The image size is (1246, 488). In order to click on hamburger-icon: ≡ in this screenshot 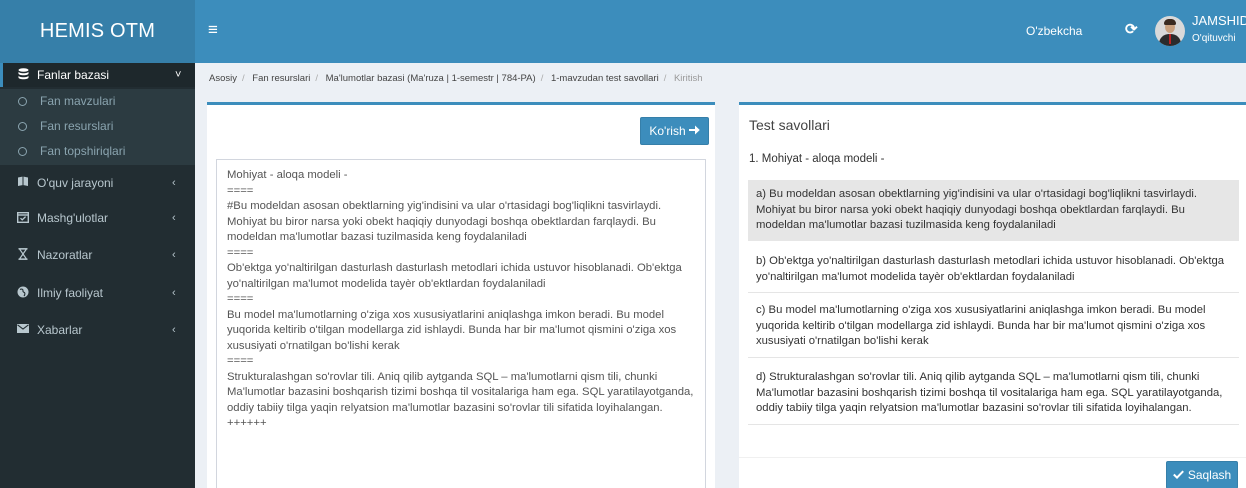, I will do `click(213, 30)`.